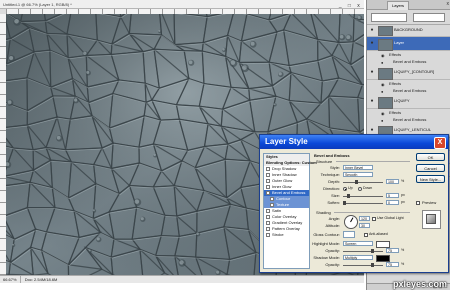 The width and height of the screenshot is (450, 290). What do you see at coordinates (289, 192) in the screenshot?
I see `style-label: Bevel and Emboss` at bounding box center [289, 192].